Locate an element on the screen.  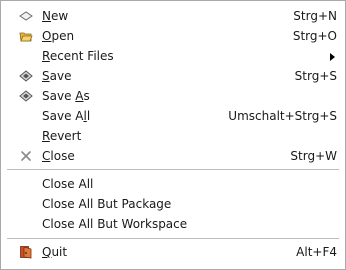
menu-item-save-label: Save is located at coordinates (57, 76).